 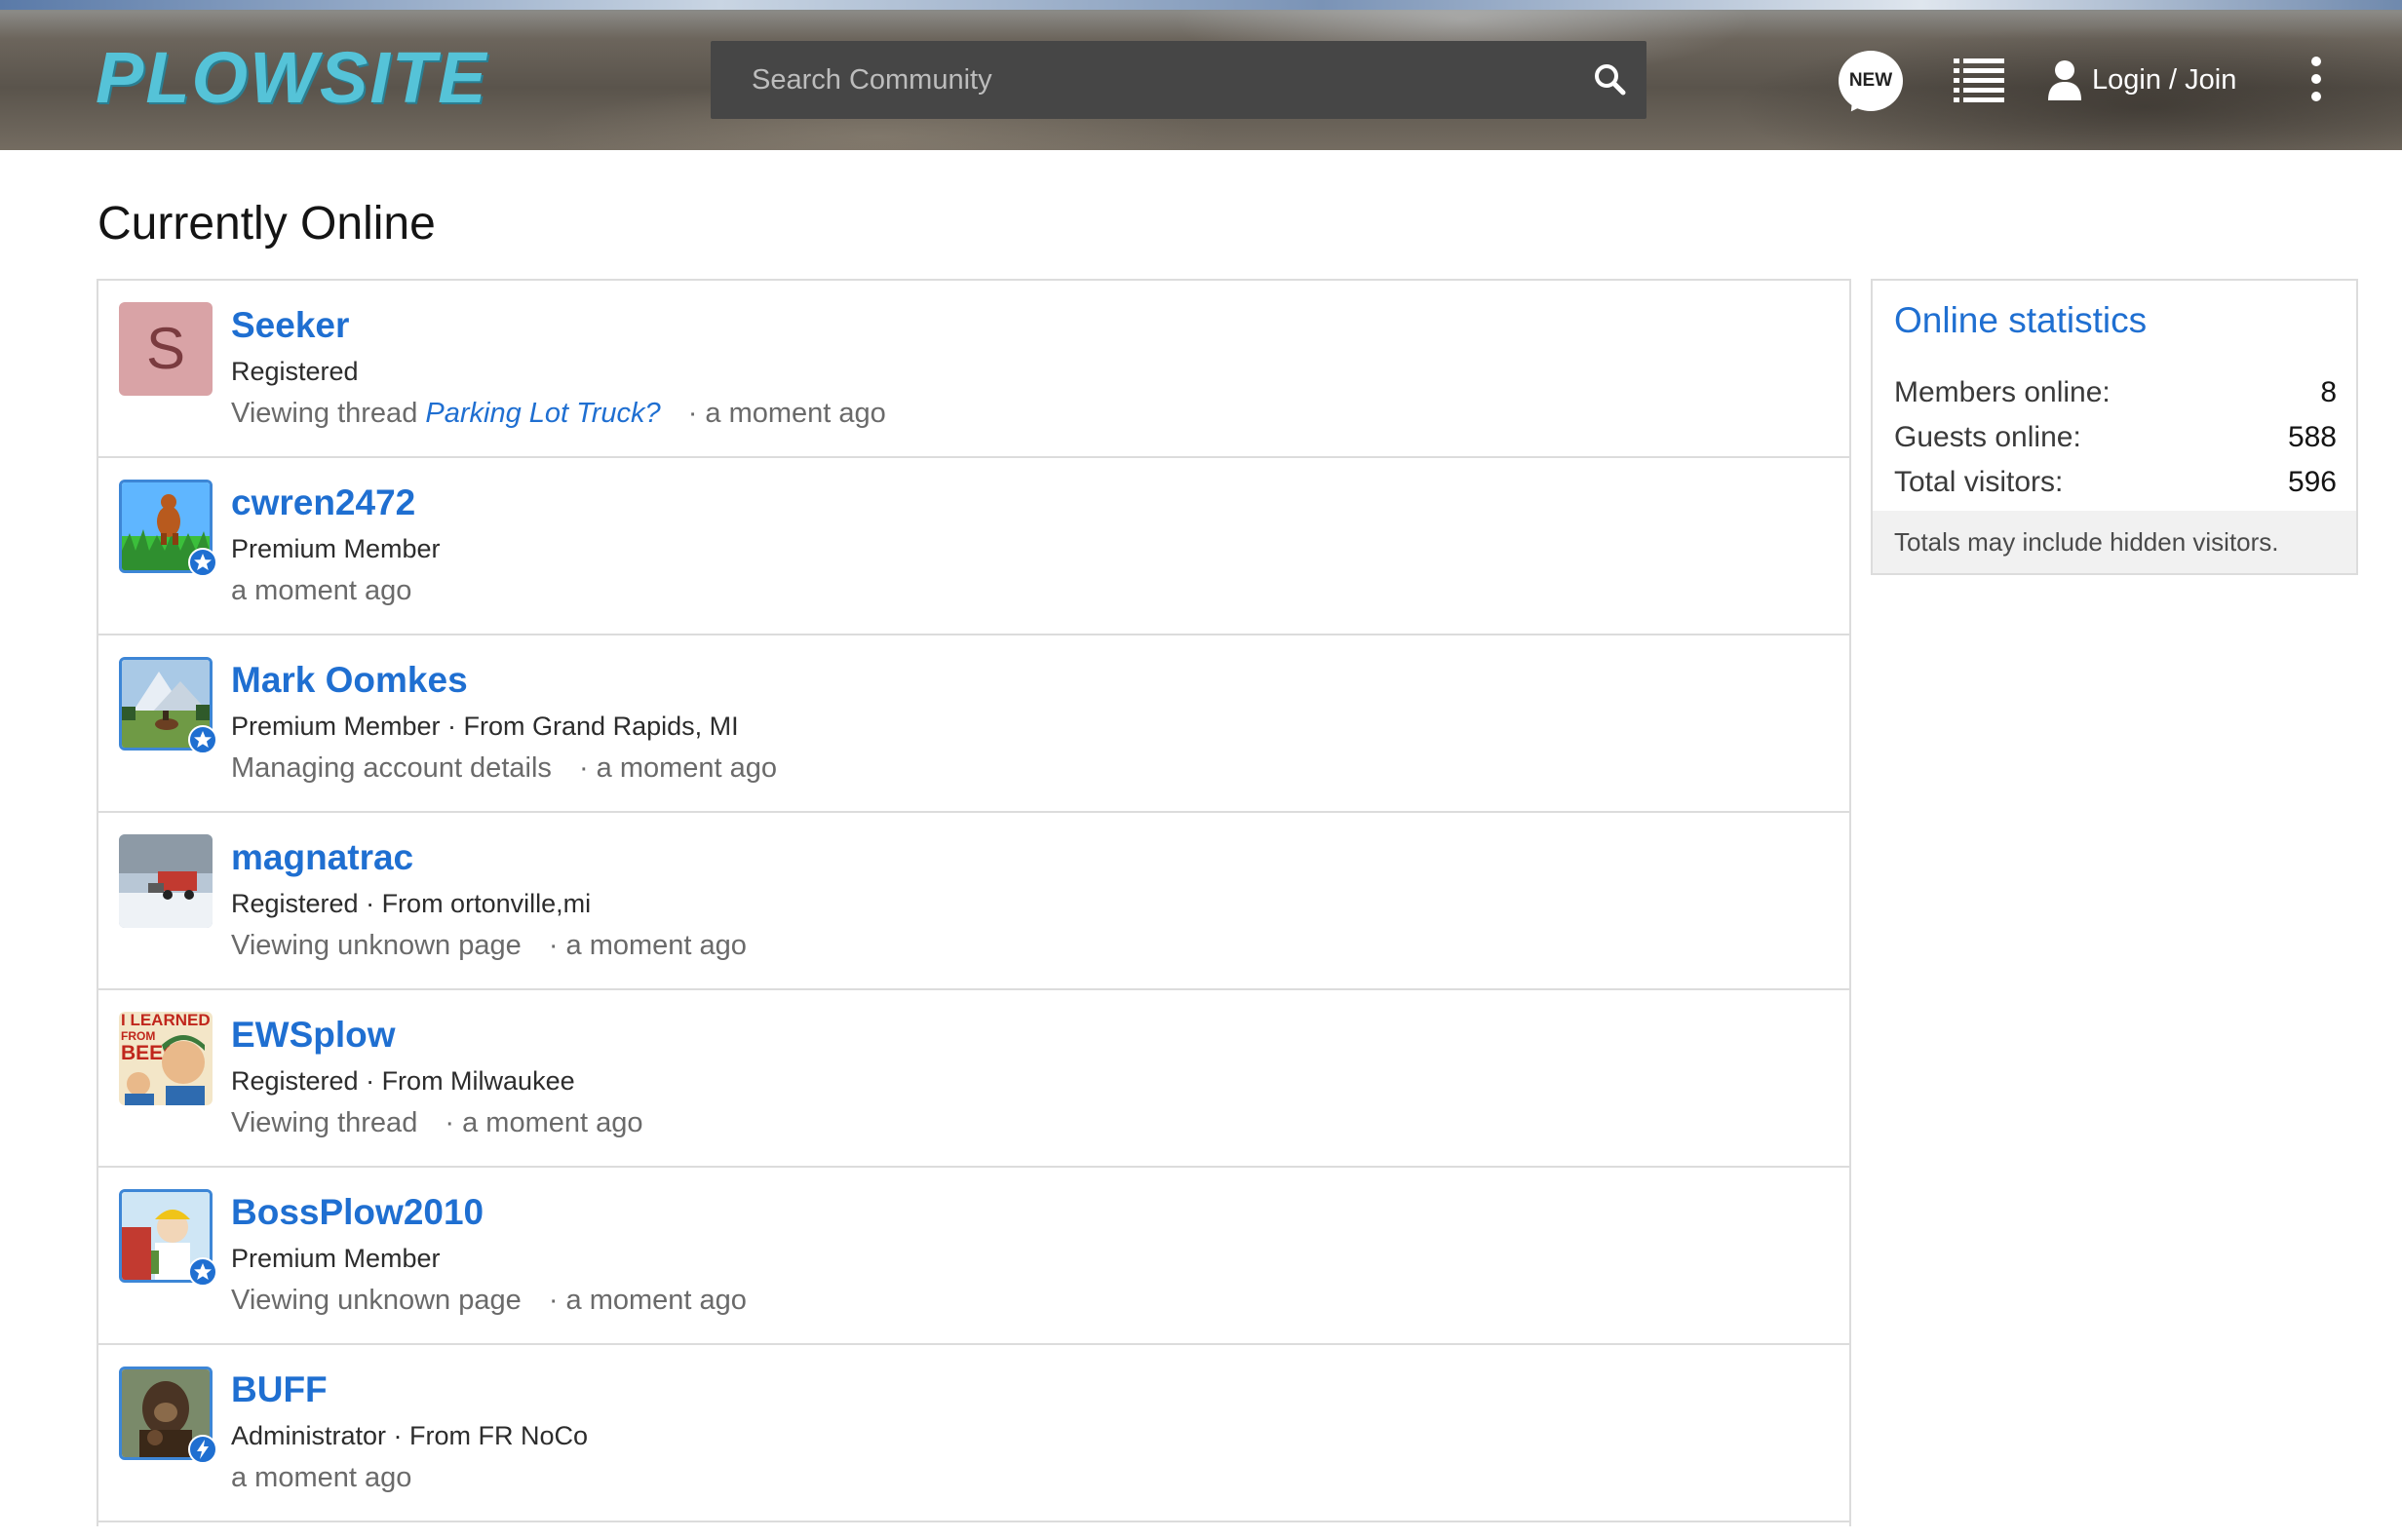 I want to click on avatar-cartoon-image, so click(x=165, y=1070).